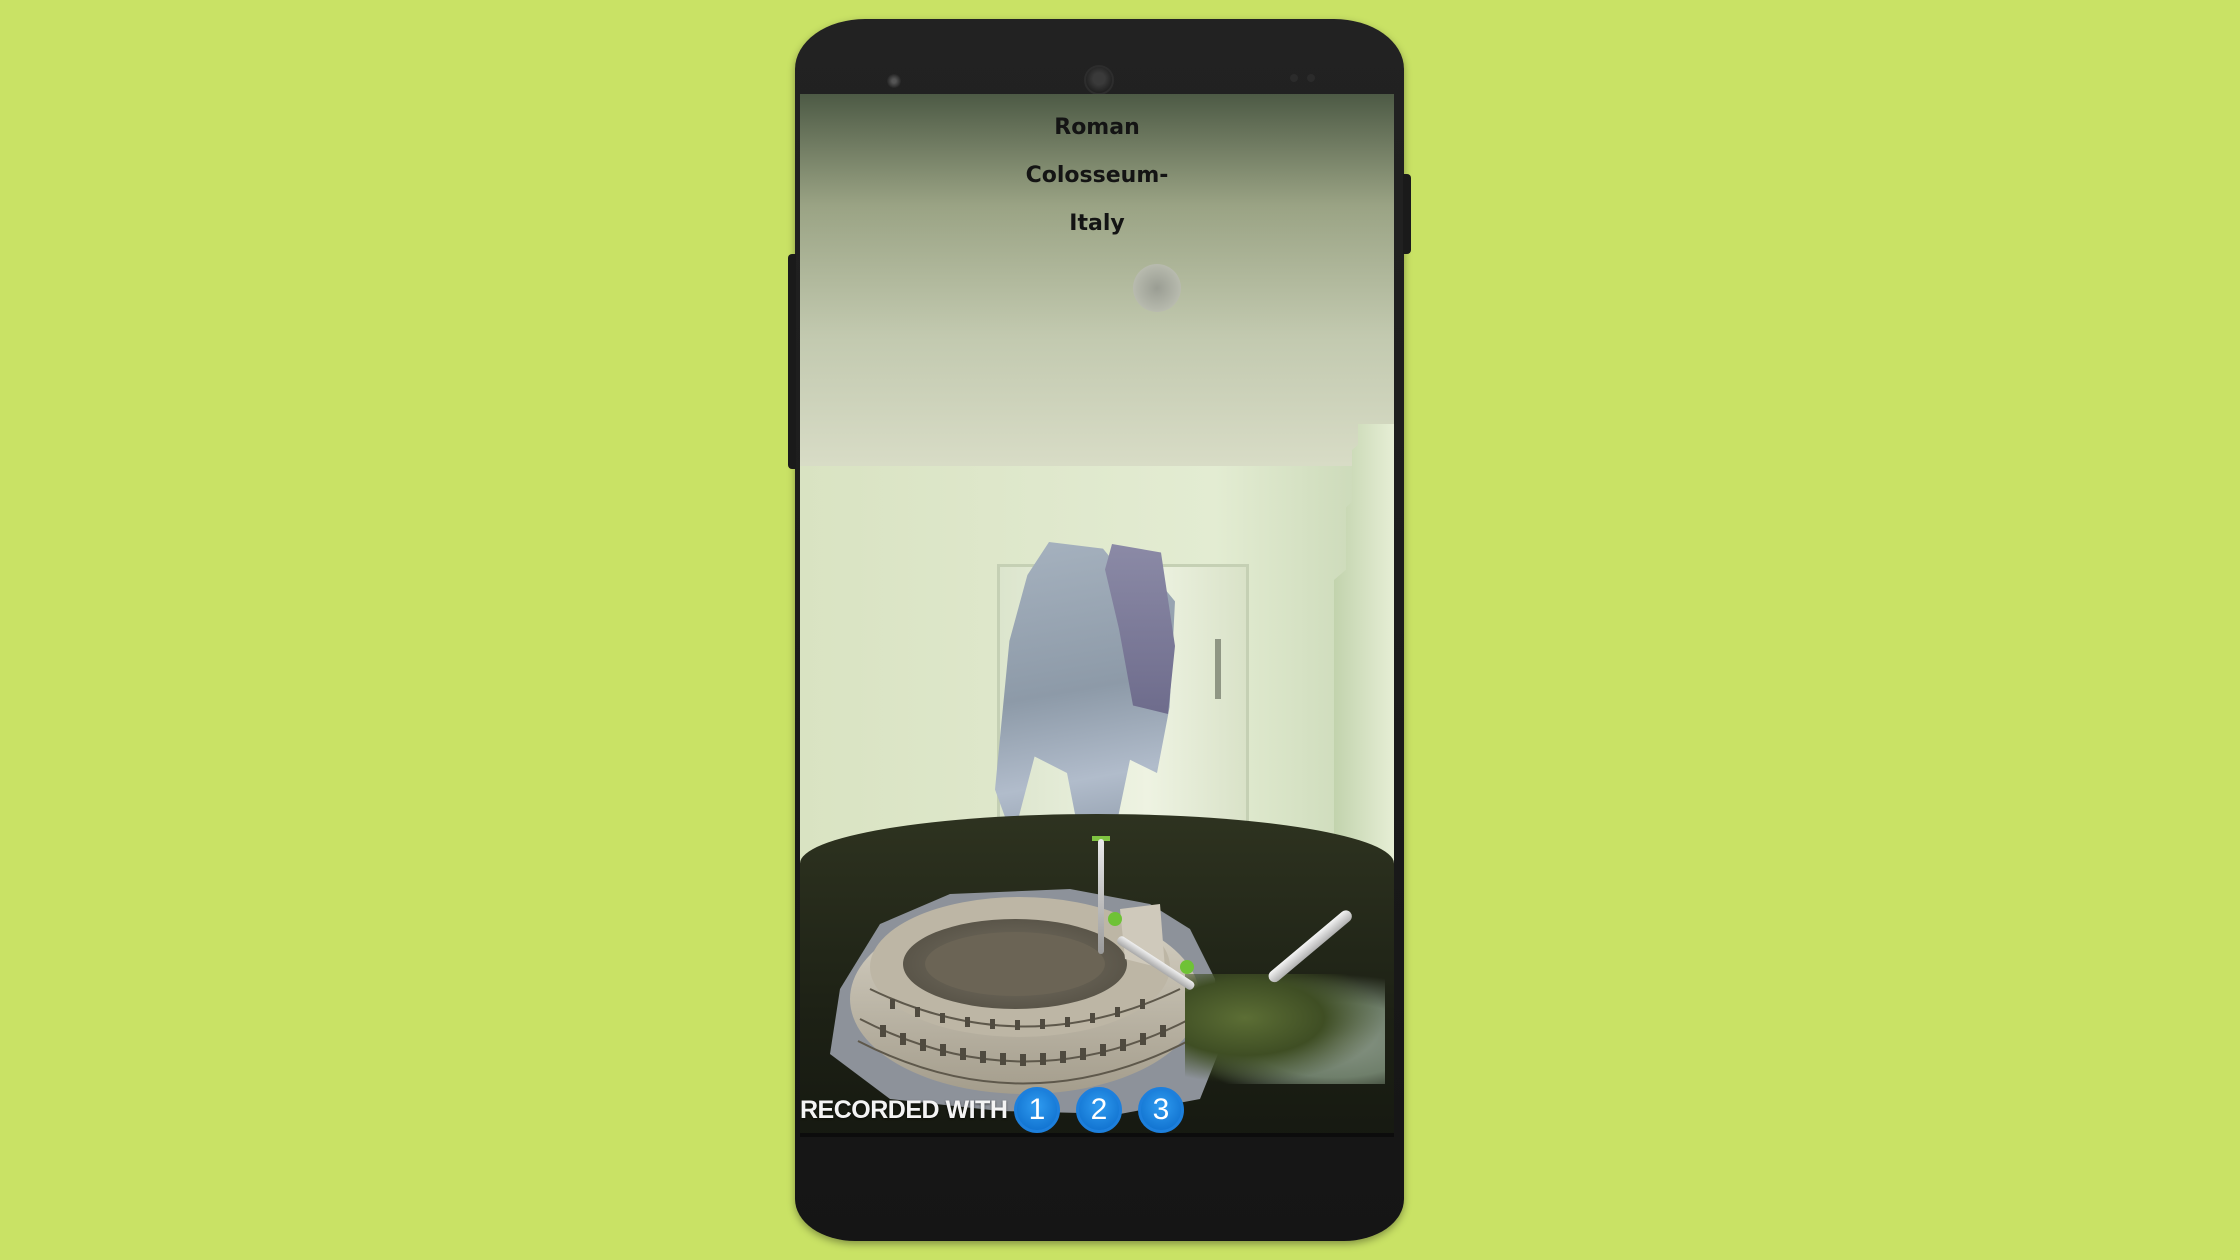  Describe the element at coordinates (1097, 127) in the screenshot. I see `title-line-1: Roman` at that location.